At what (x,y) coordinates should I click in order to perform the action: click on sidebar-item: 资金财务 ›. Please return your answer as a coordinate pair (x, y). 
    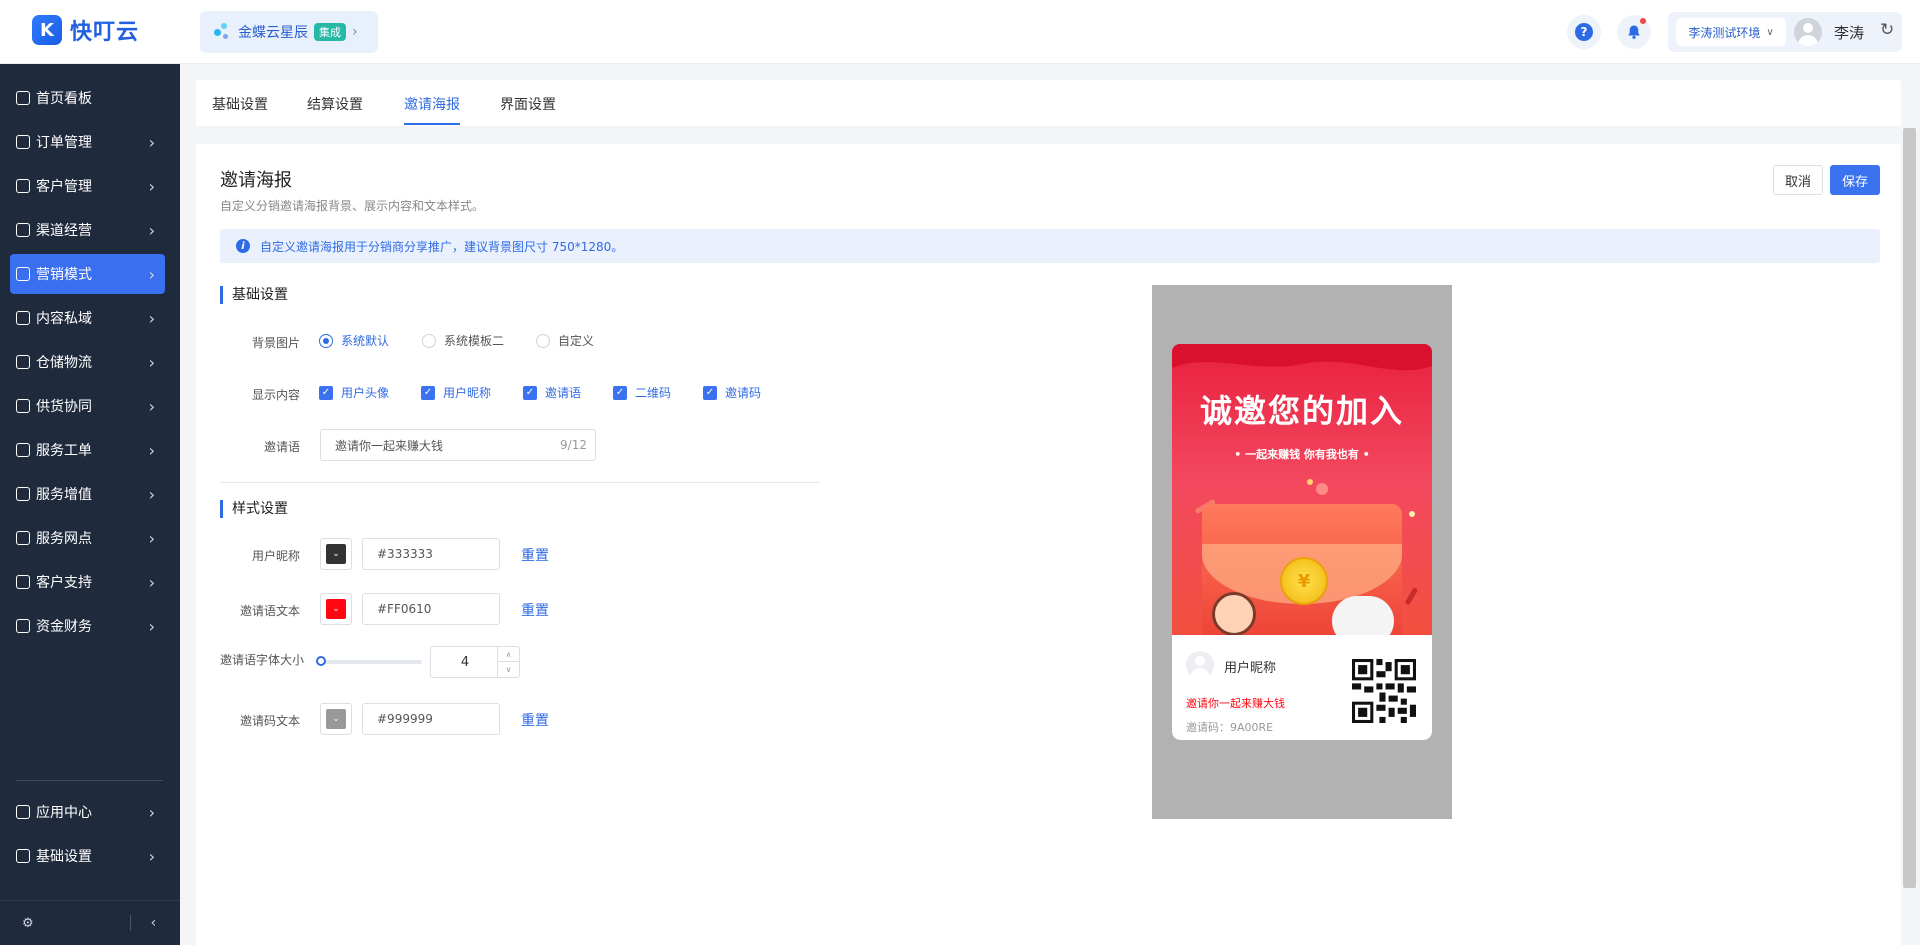
    Looking at the image, I should click on (87, 626).